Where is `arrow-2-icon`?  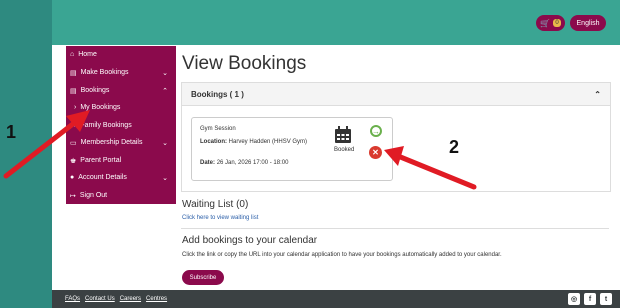
arrow-2-icon is located at coordinates (436, 171).